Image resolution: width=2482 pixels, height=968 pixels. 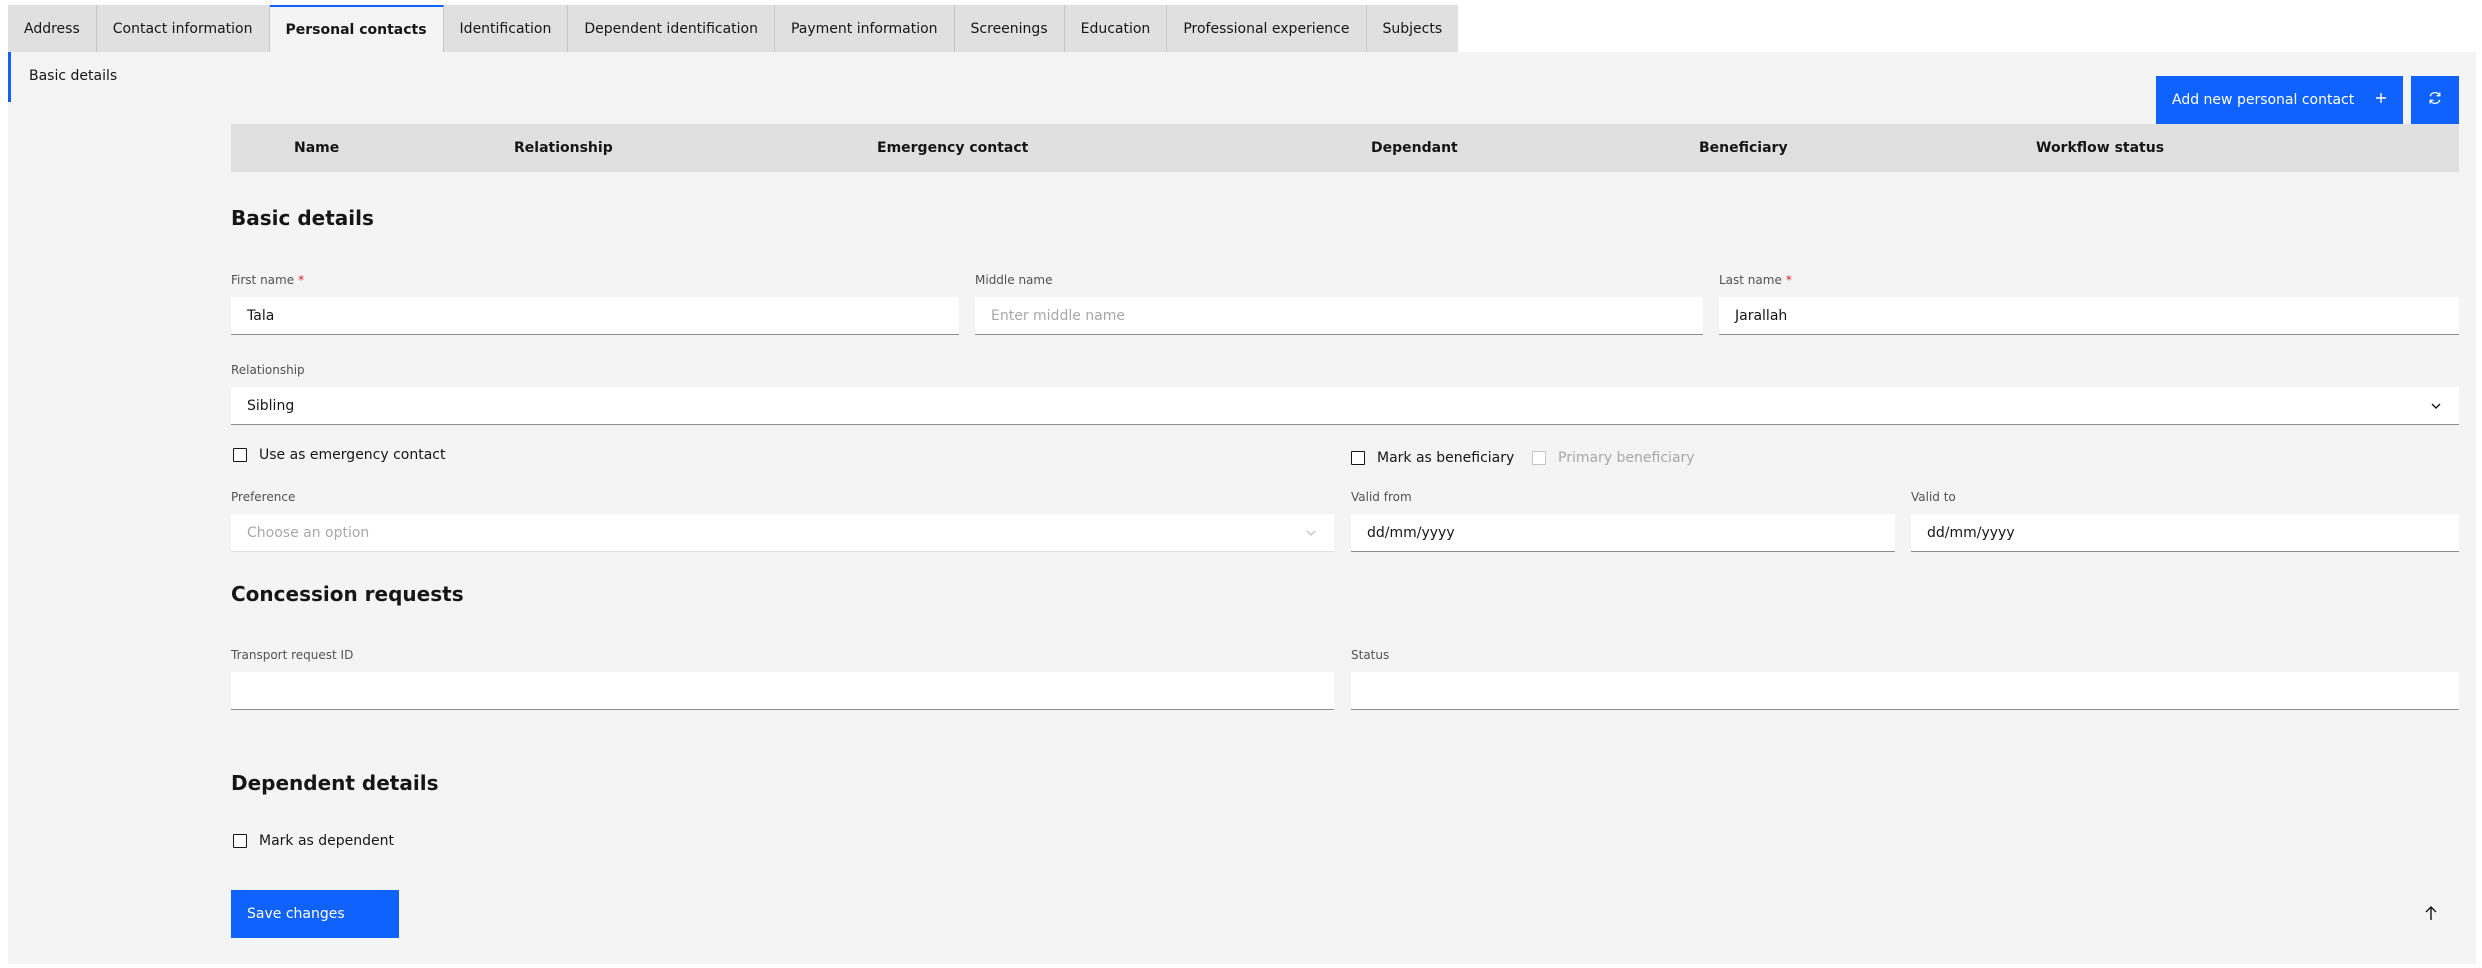 I want to click on valid-from-placeholder: dd/mm/yyyy, so click(x=1411, y=532).